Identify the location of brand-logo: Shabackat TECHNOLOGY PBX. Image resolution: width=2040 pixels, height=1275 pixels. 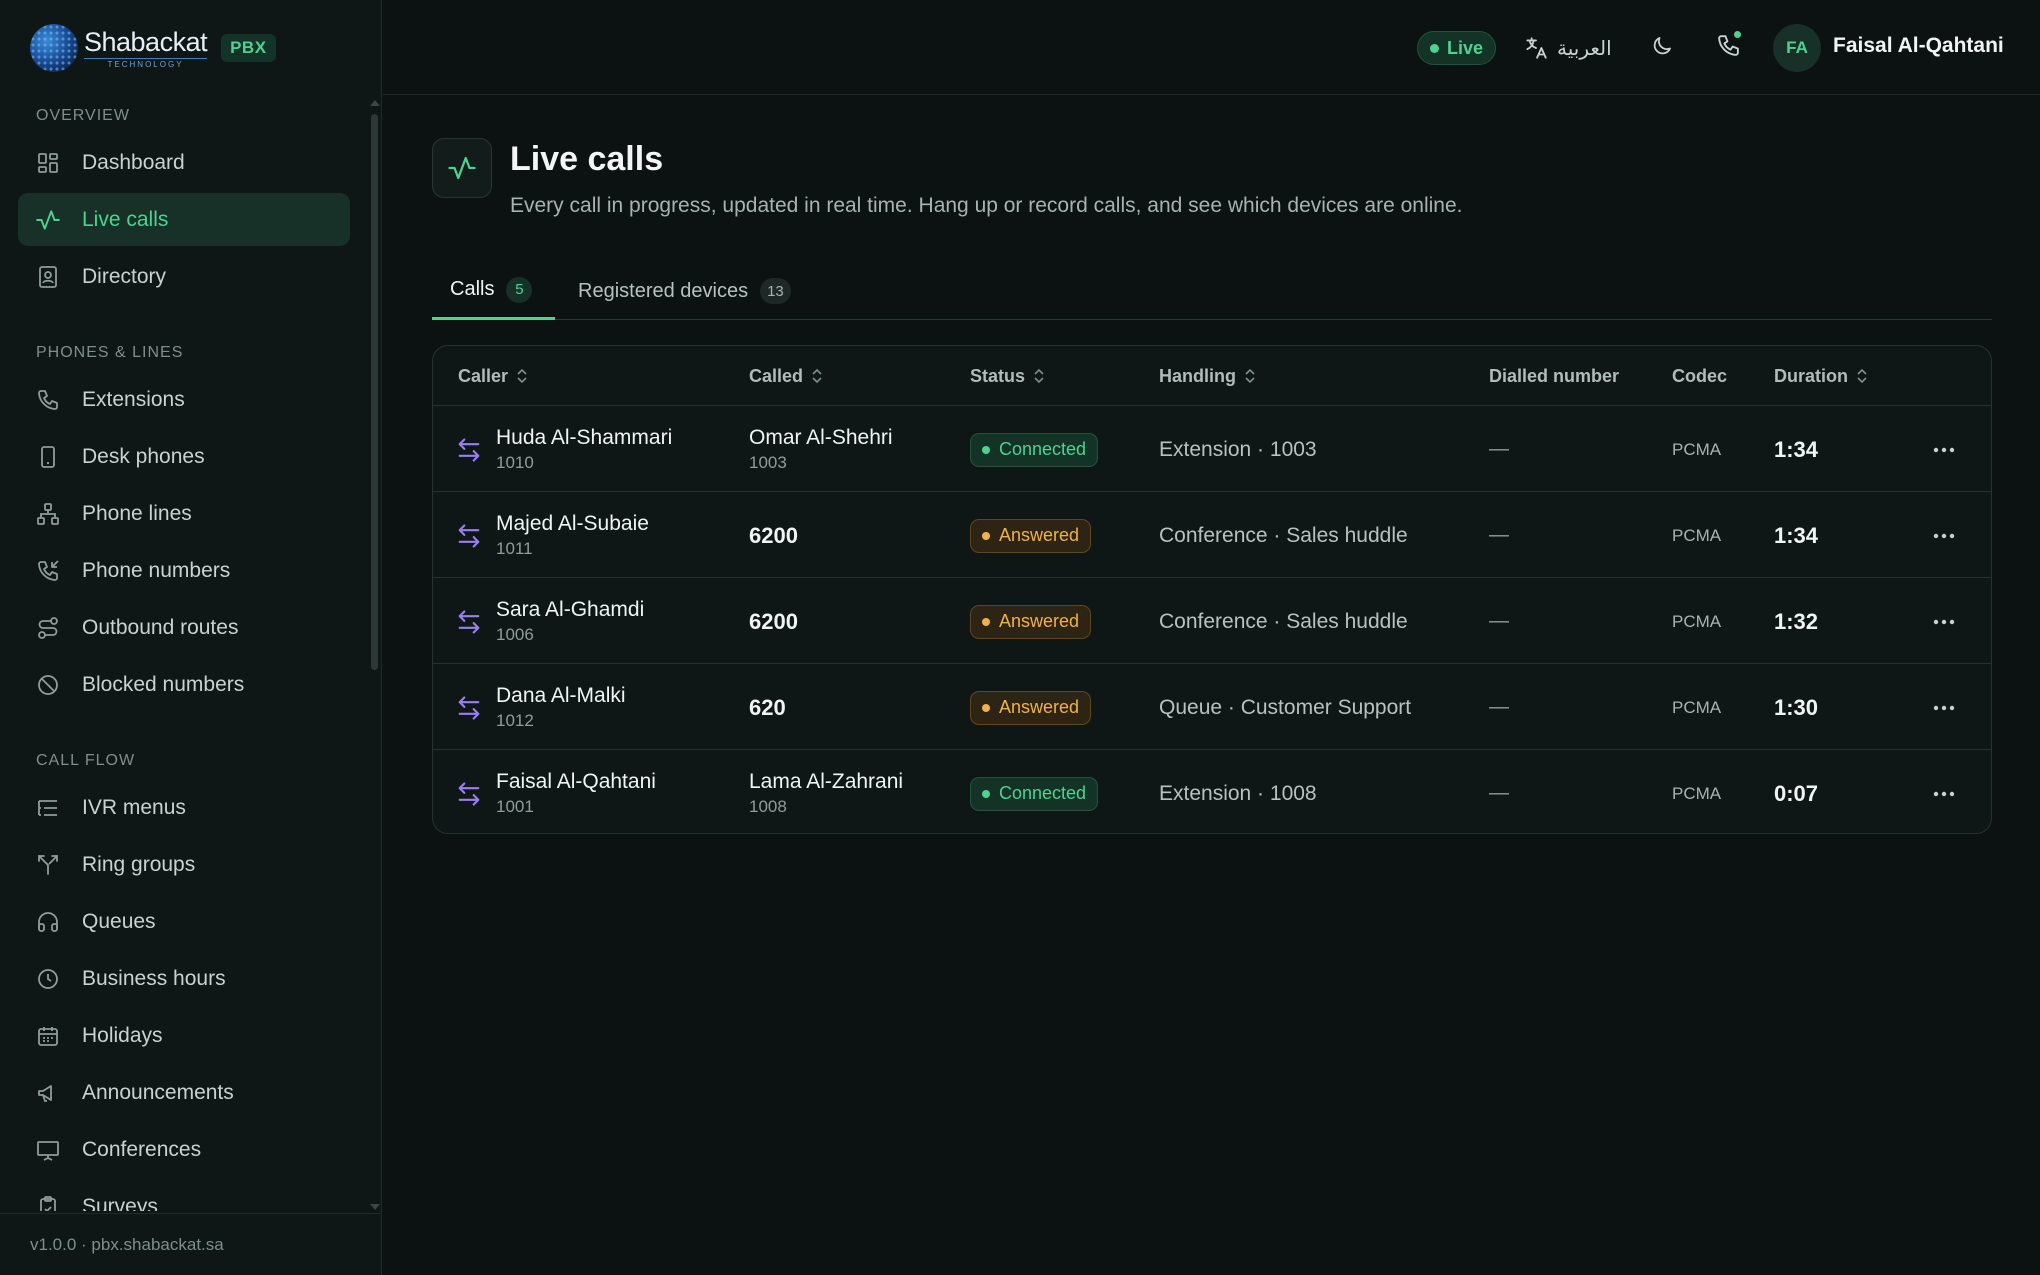
(153, 48).